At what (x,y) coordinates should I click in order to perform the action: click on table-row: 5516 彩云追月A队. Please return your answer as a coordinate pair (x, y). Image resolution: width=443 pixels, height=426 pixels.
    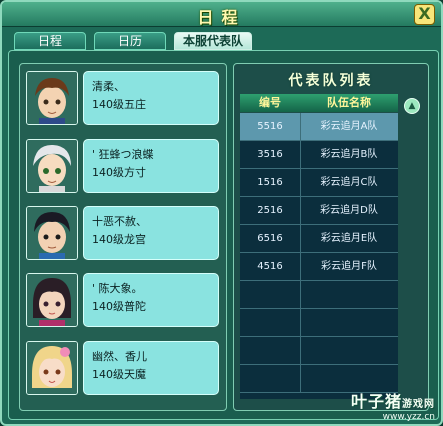
    Looking at the image, I should click on (319, 127).